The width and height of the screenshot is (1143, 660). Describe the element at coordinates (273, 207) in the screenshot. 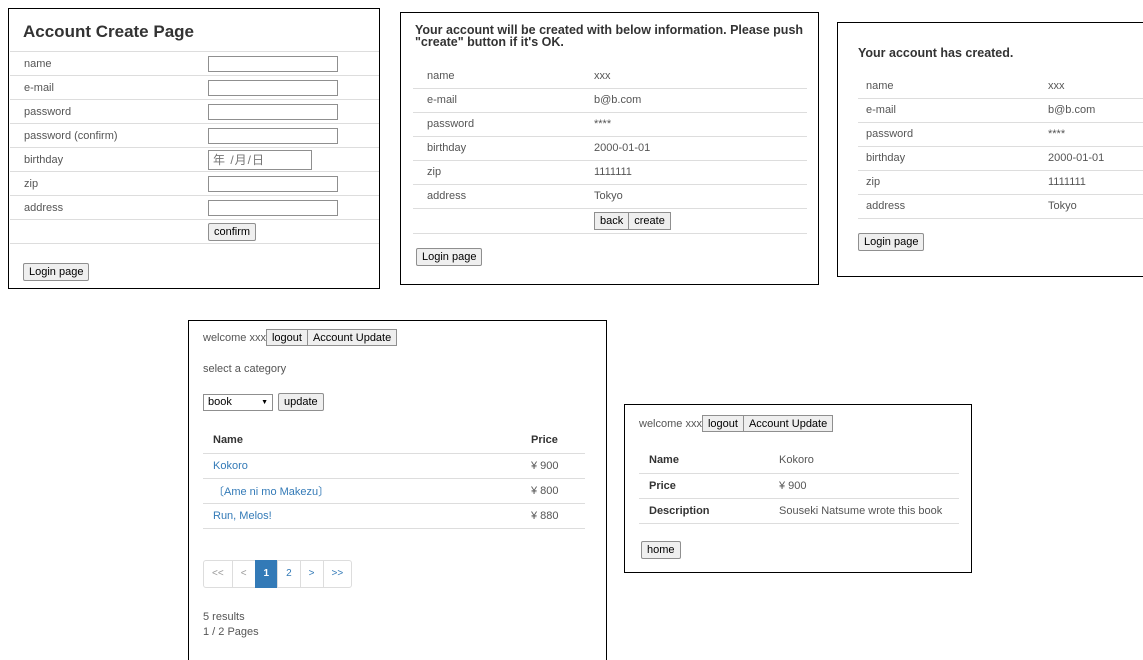

I see `address-field` at that location.